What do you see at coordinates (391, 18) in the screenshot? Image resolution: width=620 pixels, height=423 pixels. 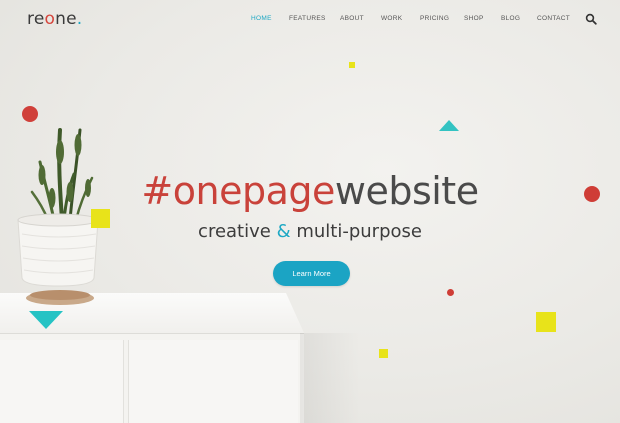 I see `nav-item-work: WORK` at bounding box center [391, 18].